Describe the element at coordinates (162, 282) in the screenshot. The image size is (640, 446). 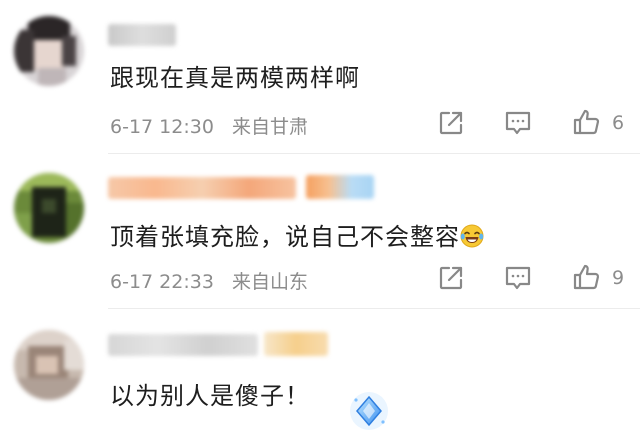
I see `comment-time: 6-17 22:33` at that location.